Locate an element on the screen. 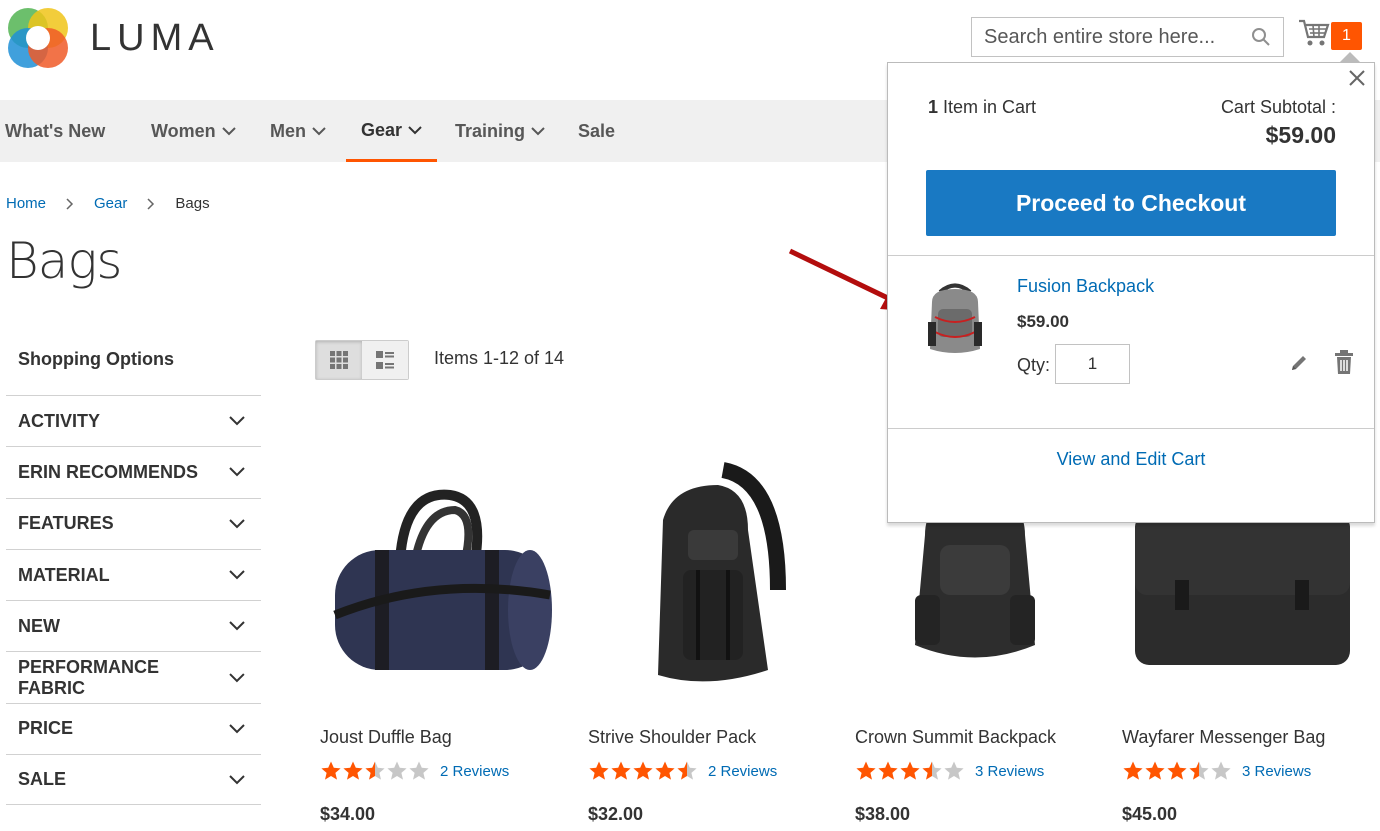  filter-activity: Activity is located at coordinates (133, 420).